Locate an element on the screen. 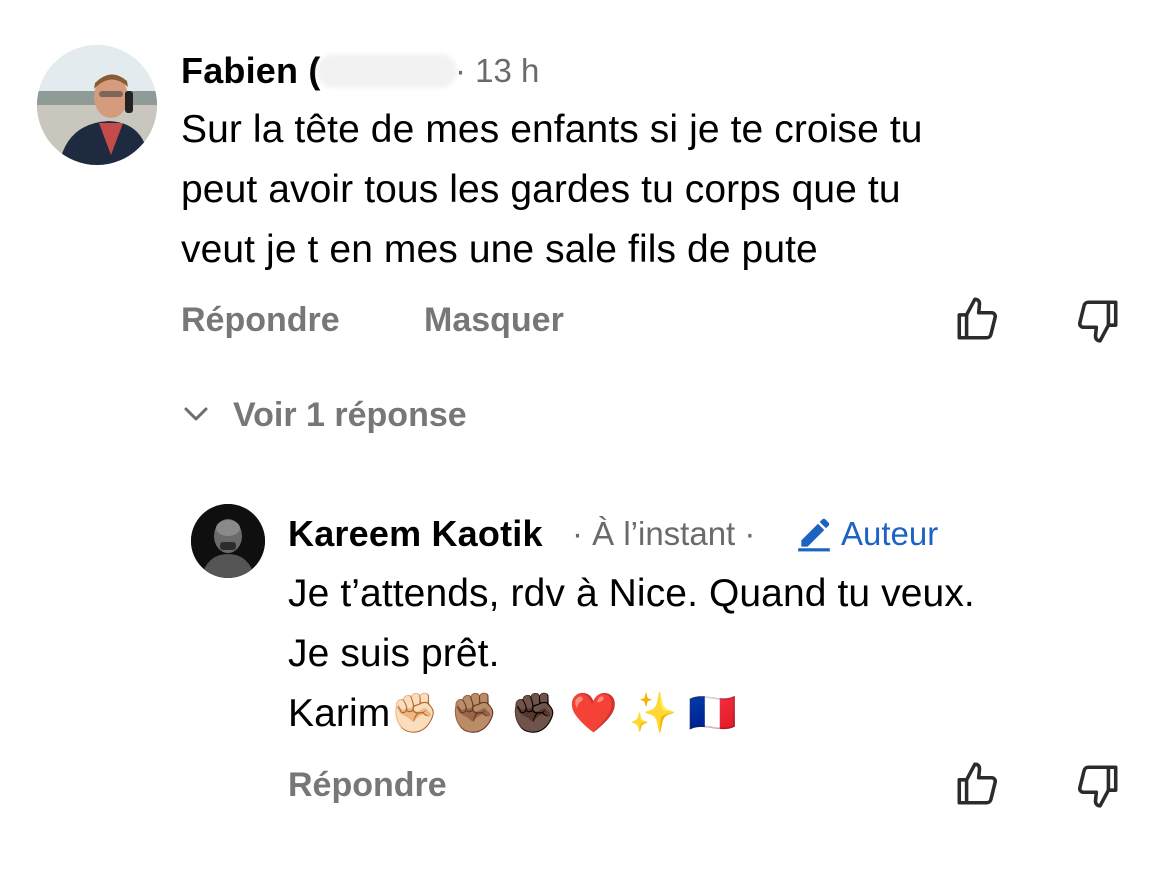 The width and height of the screenshot is (1169, 874). hide-button: Masquer is located at coordinates (494, 320).